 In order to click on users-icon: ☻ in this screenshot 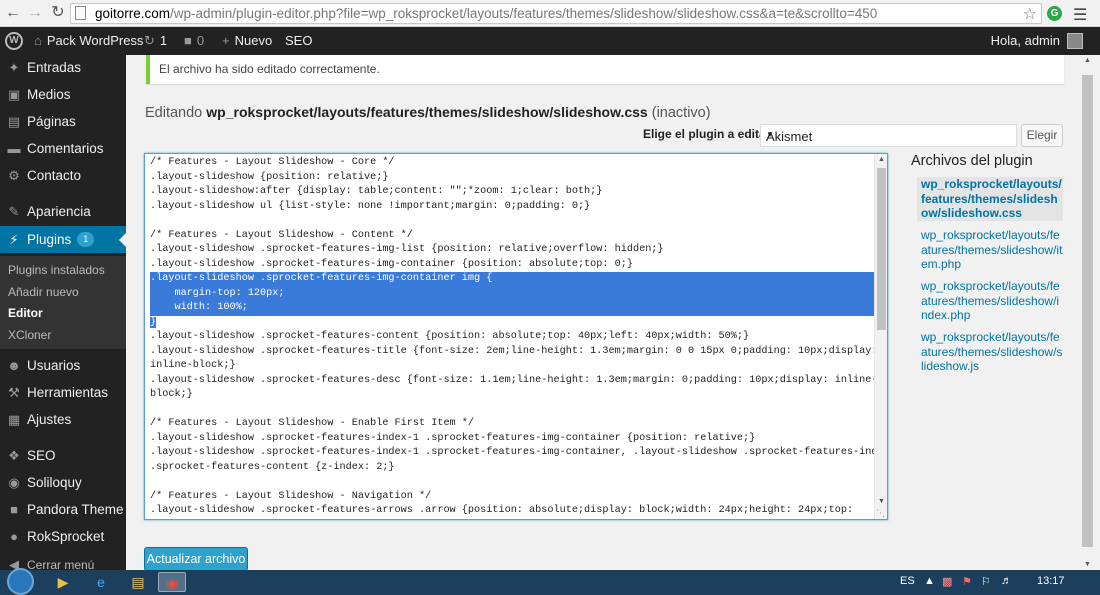, I will do `click(14, 365)`.